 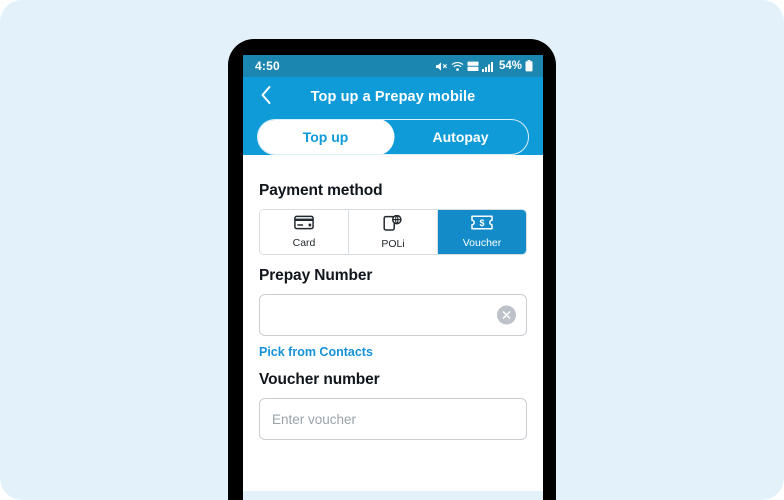 What do you see at coordinates (304, 243) in the screenshot?
I see `payment-option-card-label: Card` at bounding box center [304, 243].